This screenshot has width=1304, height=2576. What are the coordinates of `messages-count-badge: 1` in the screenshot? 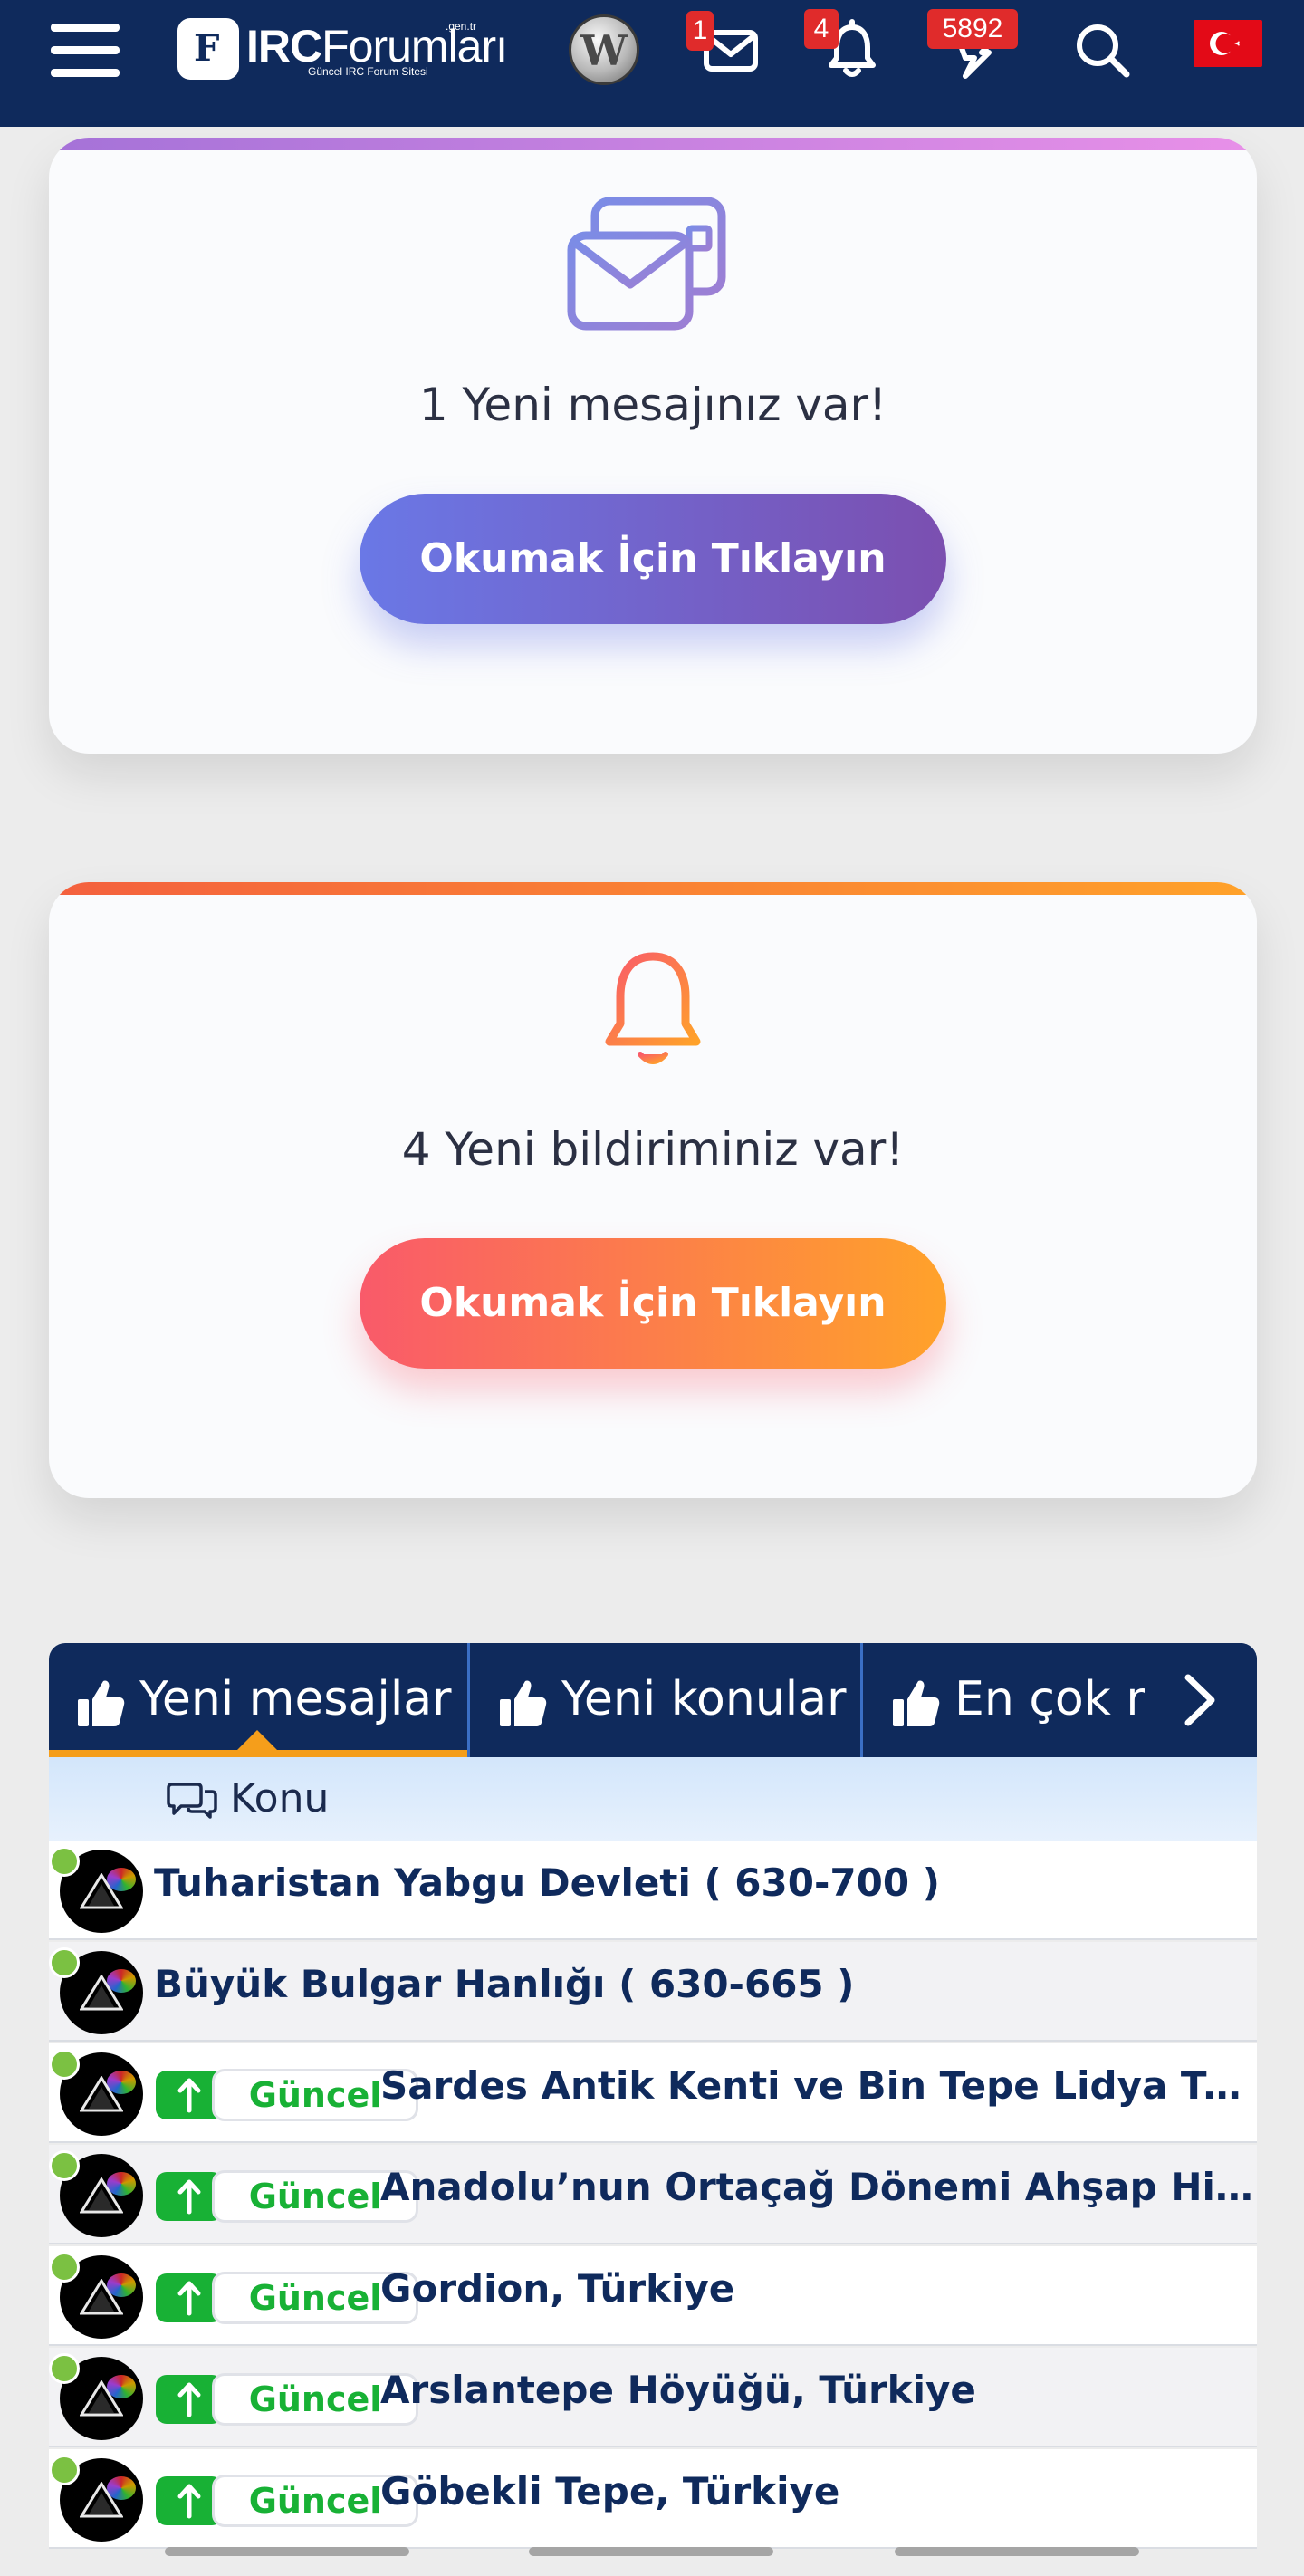 It's located at (700, 31).